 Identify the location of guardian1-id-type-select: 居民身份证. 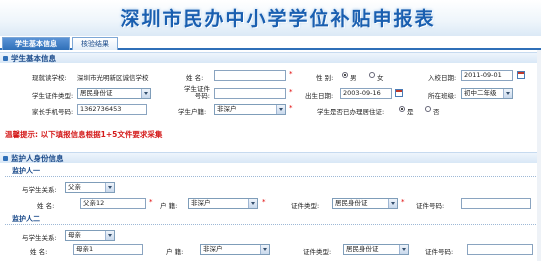
(365, 203).